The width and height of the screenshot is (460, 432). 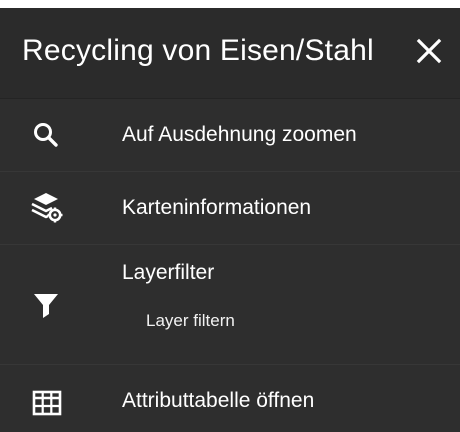 What do you see at coordinates (46, 306) in the screenshot?
I see `filter-icon` at bounding box center [46, 306].